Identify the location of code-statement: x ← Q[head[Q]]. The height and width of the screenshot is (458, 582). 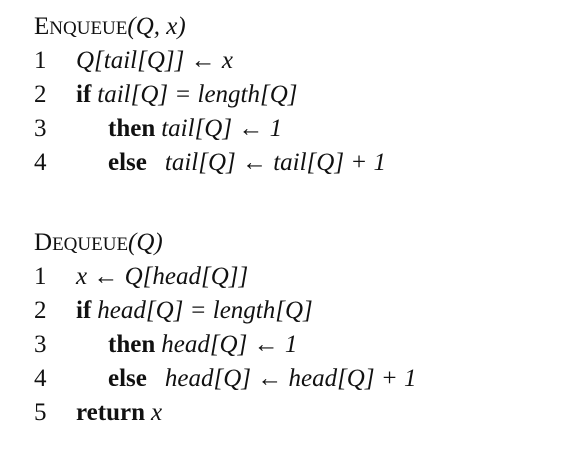
(162, 277).